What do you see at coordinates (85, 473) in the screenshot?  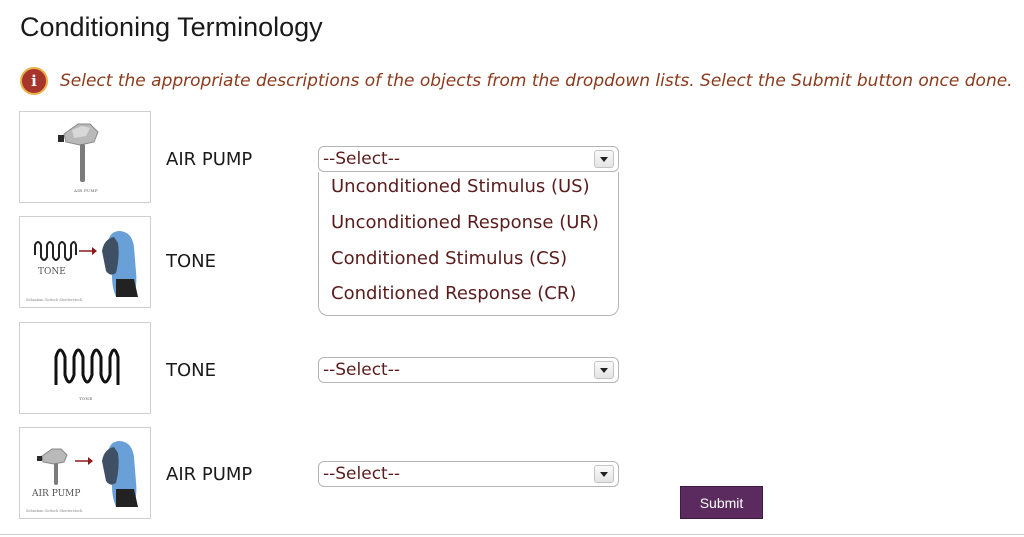 I see `air-pump-to-person-image: AIR PUMP Sebastian Gottsch Shutterstock` at bounding box center [85, 473].